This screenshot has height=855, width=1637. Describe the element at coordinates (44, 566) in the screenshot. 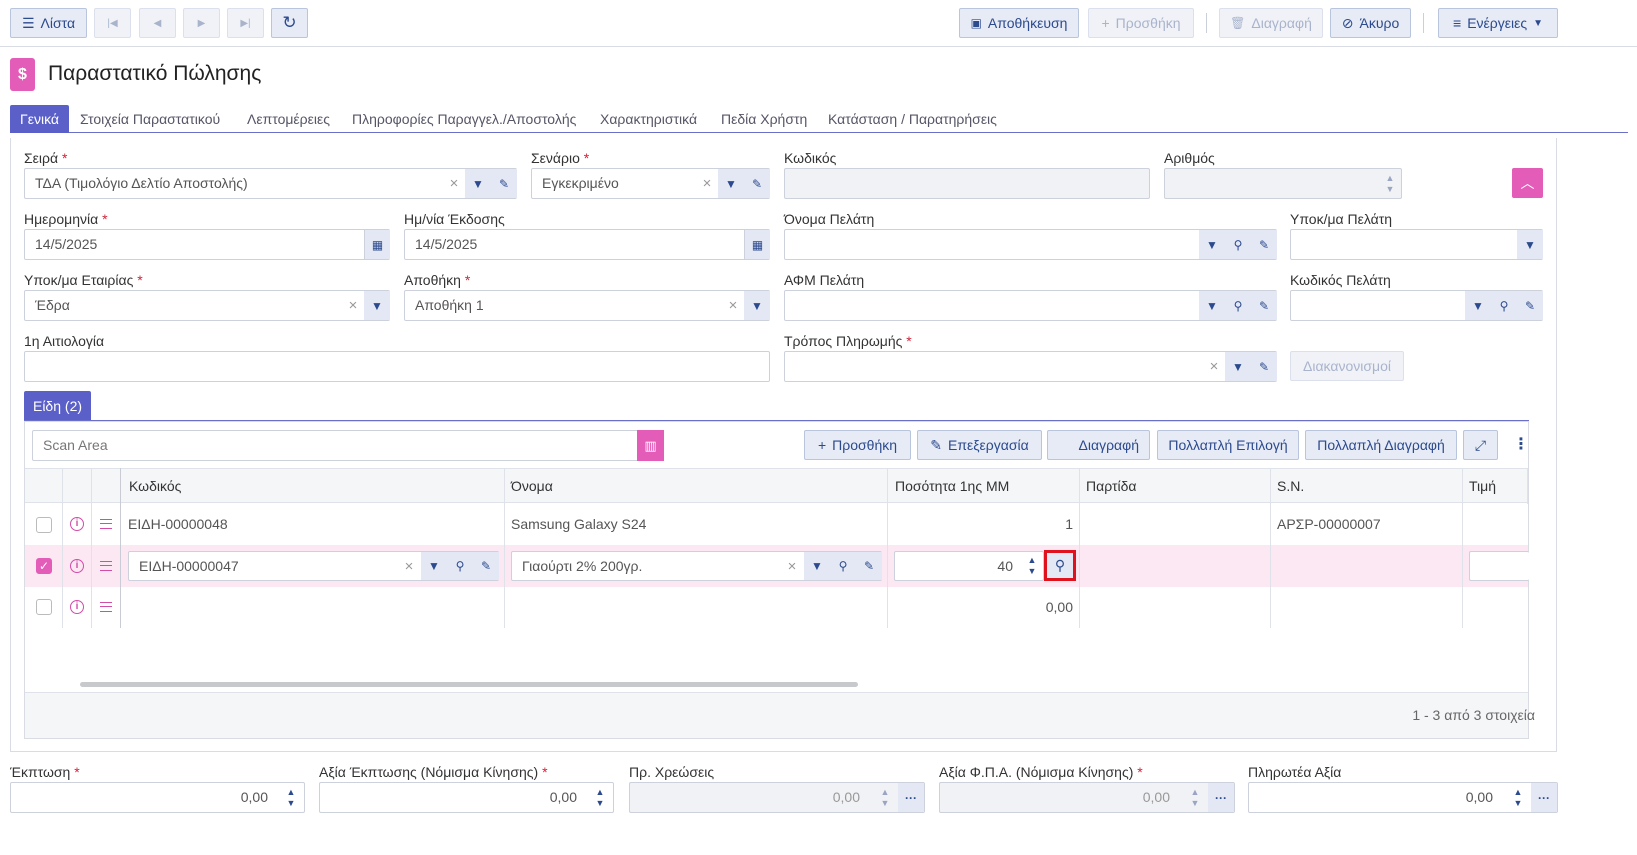

I see `row-checkbox: ✓` at that location.